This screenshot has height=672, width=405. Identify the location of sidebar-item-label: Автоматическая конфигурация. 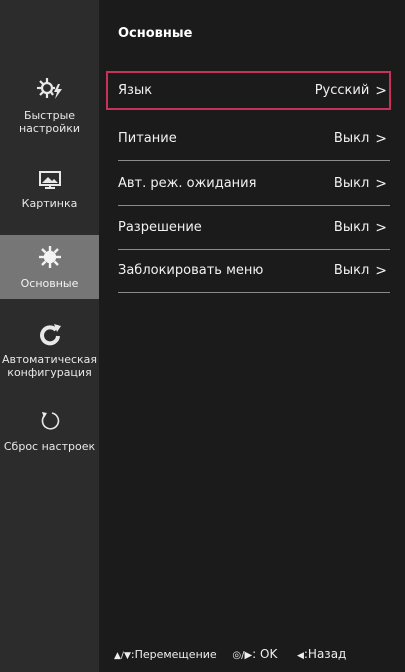
(49, 366).